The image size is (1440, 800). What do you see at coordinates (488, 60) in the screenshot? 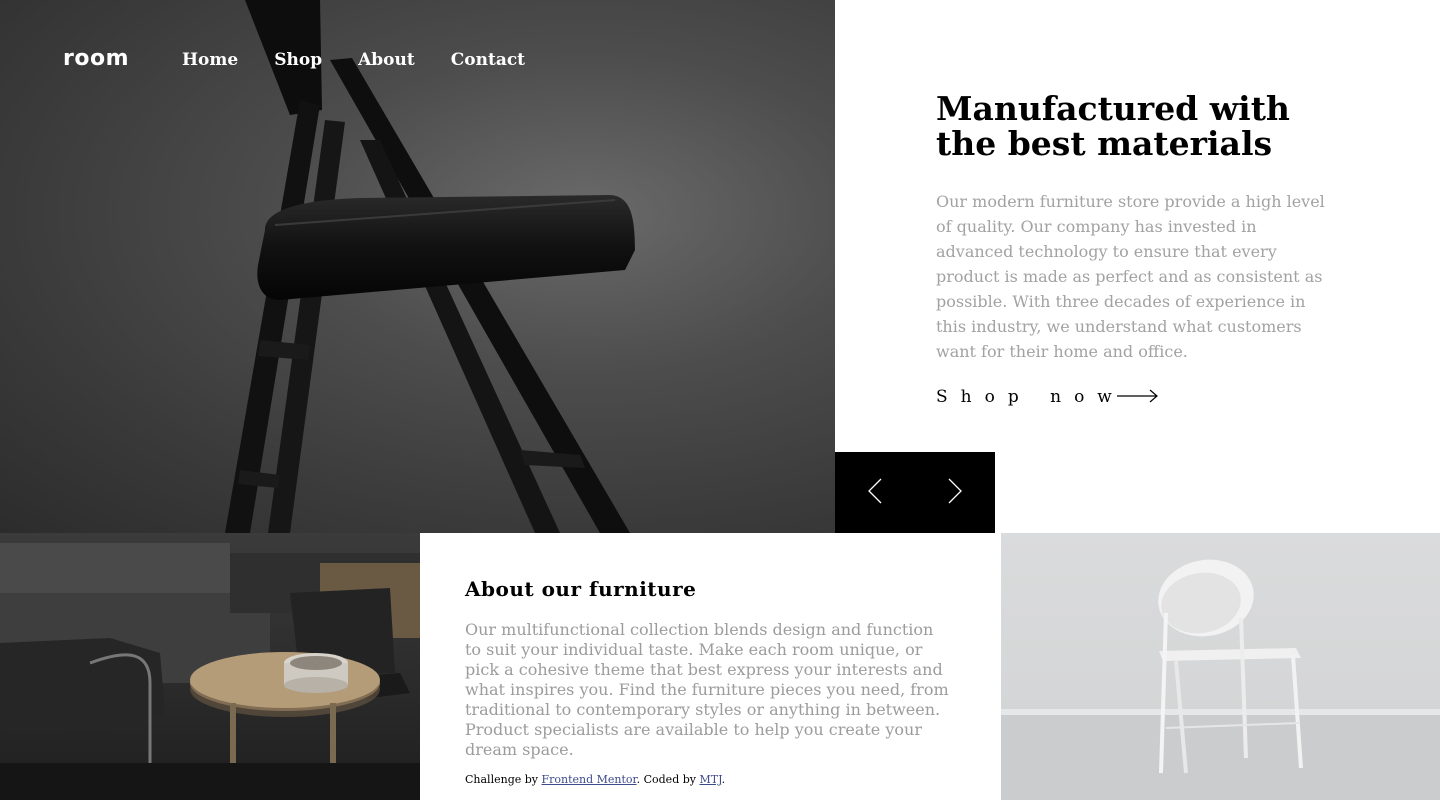
I see `nav-item-contact: Contact` at bounding box center [488, 60].